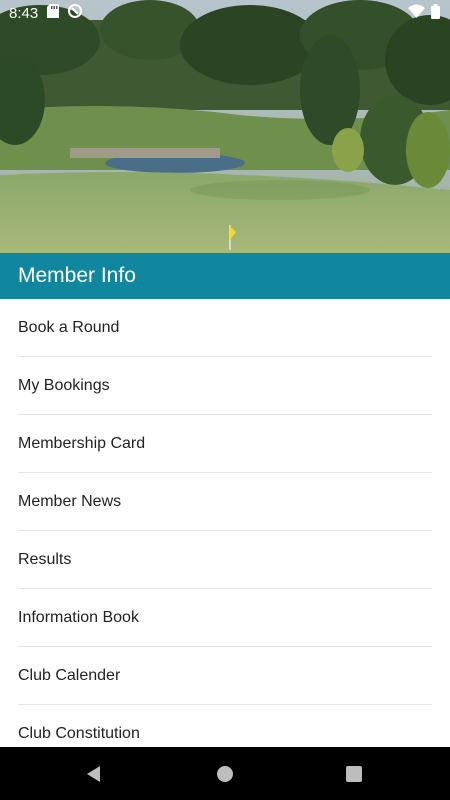 The height and width of the screenshot is (800, 450). Describe the element at coordinates (70, 501) in the screenshot. I see `menu-item-label: Member News` at that location.